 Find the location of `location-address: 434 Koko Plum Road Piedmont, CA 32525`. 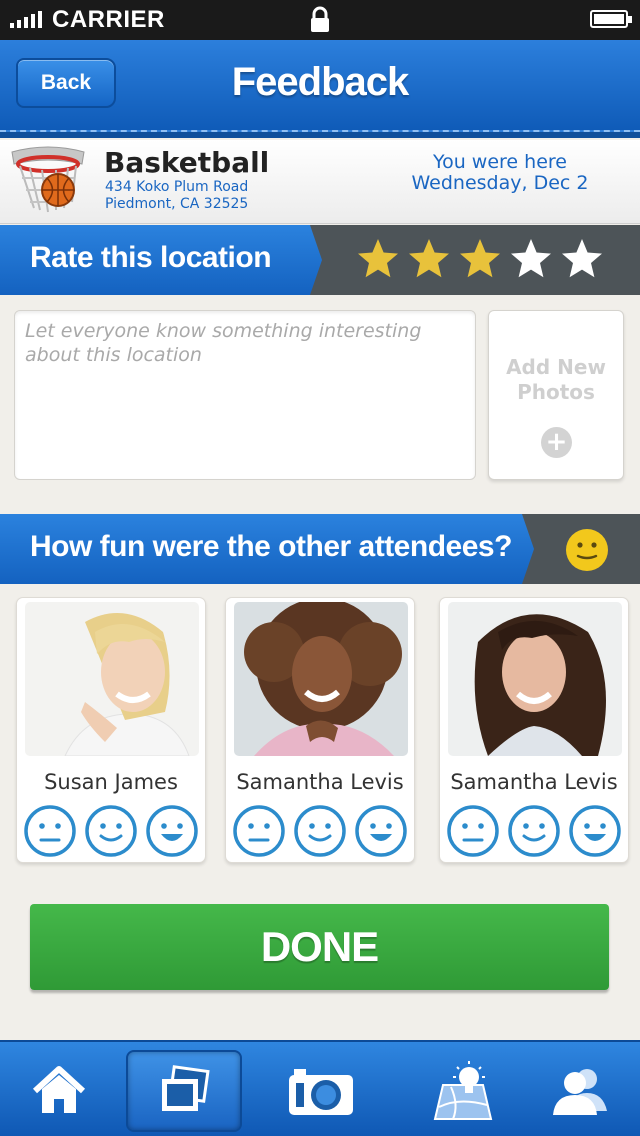

location-address: 434 Koko Plum Road Piedmont, CA 32525 is located at coordinates (176, 196).